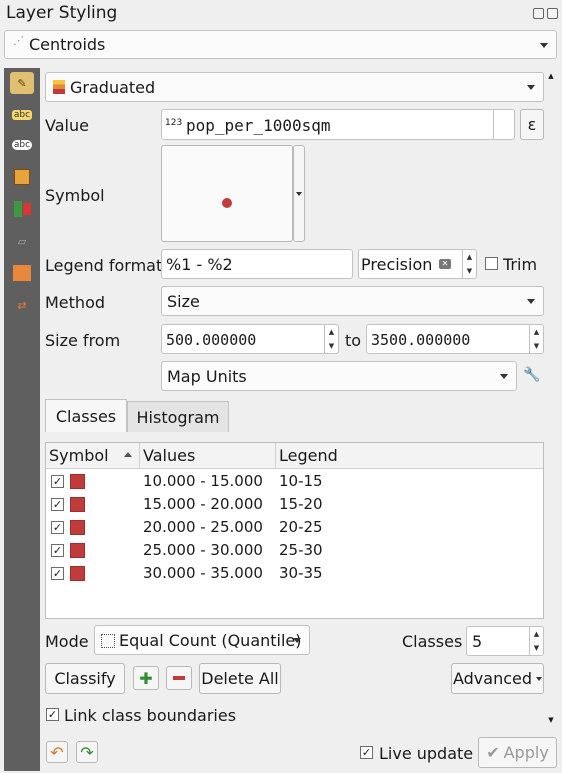  Describe the element at coordinates (183, 301) in the screenshot. I see `method-value: Size` at that location.